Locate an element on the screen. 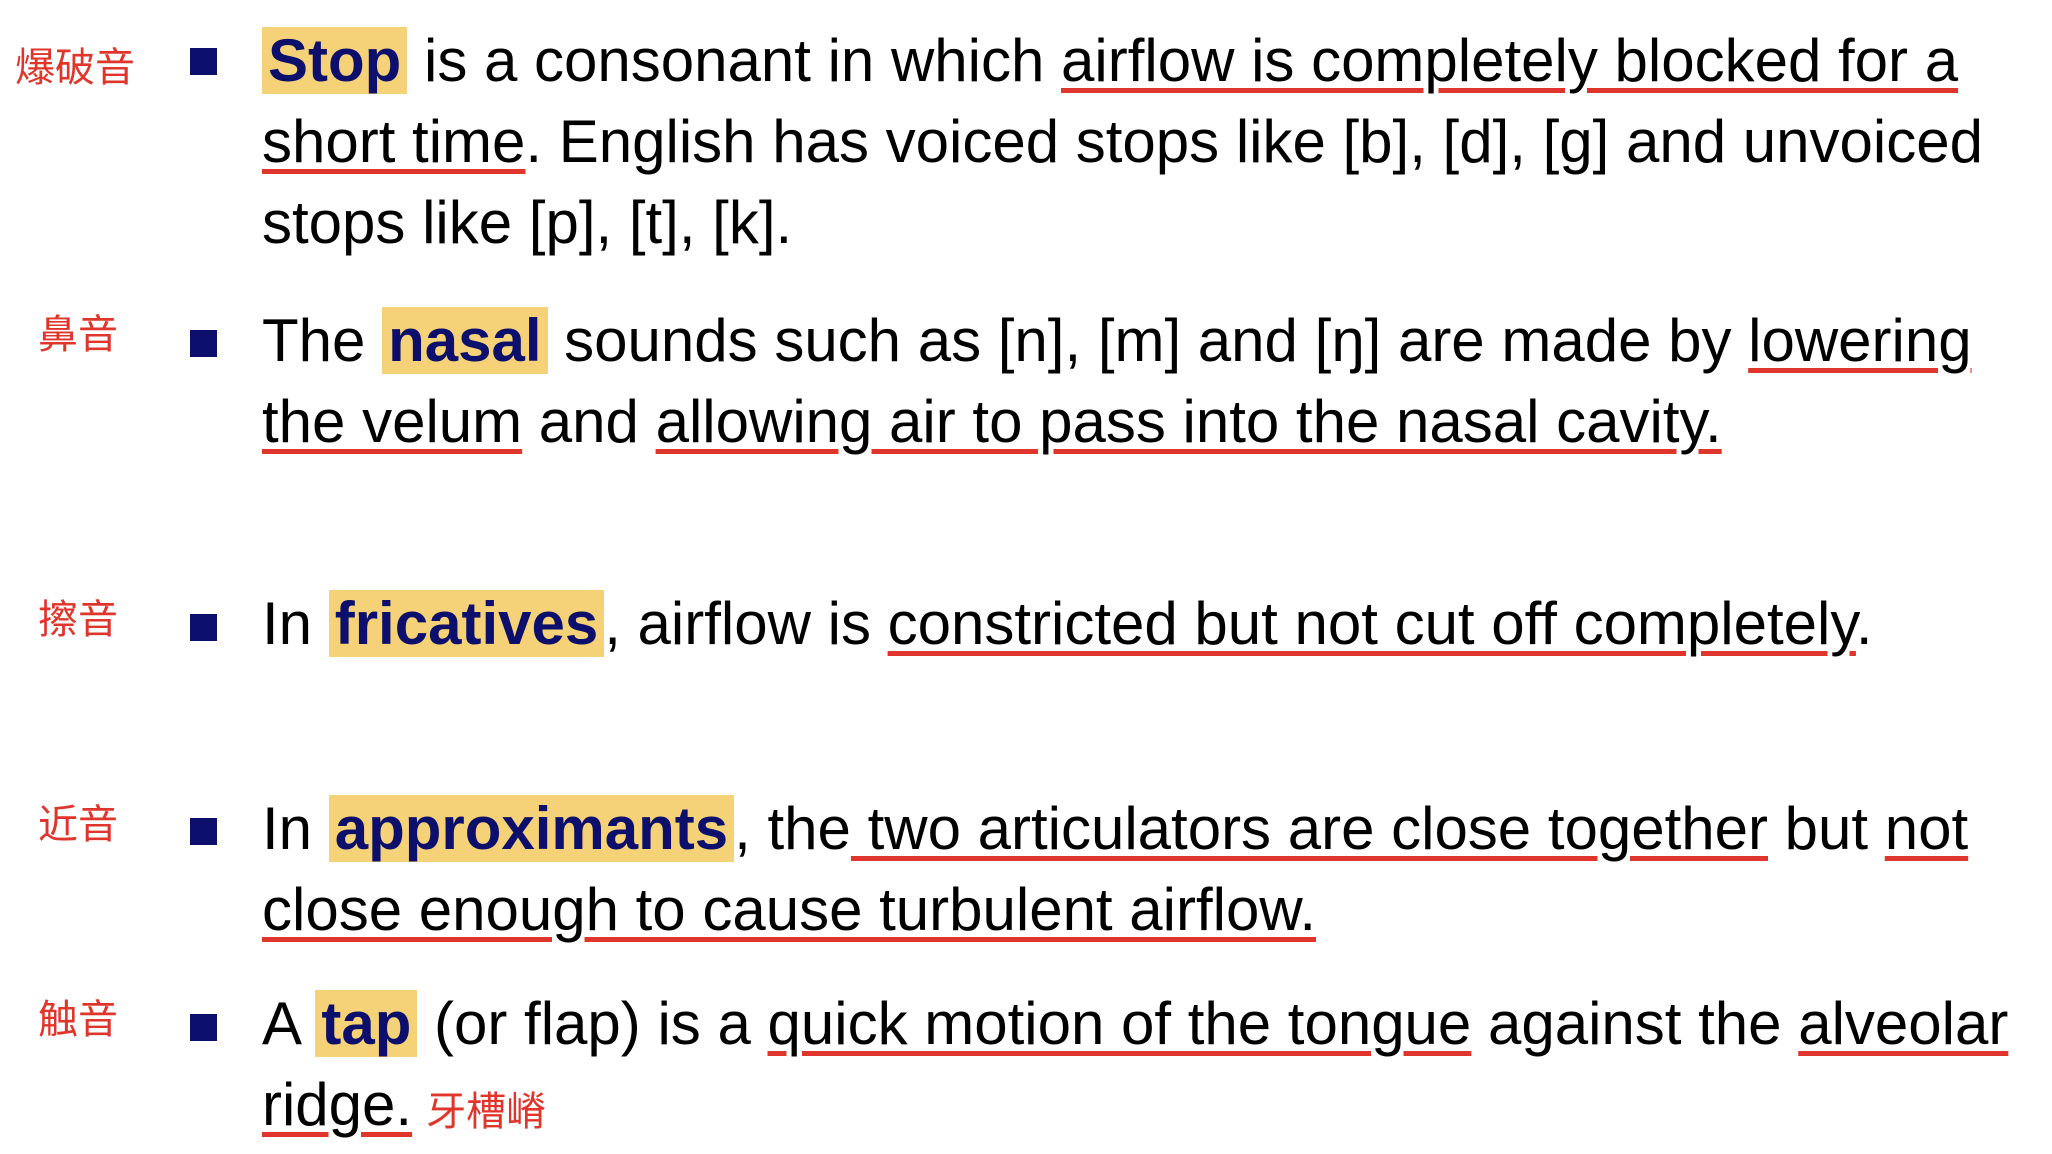 This screenshot has width=2052, height=1154. term-highlight: Stop is located at coordinates (335, 60).